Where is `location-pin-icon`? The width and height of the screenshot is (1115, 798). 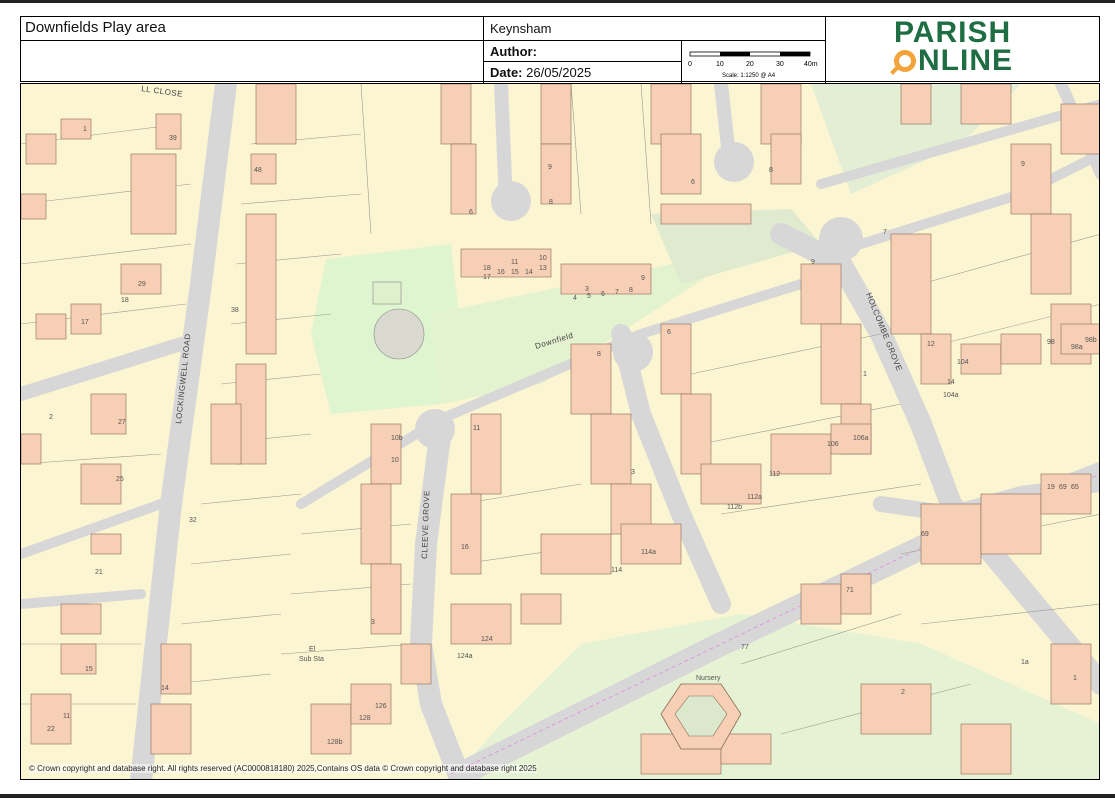 location-pin-icon is located at coordinates (905, 61).